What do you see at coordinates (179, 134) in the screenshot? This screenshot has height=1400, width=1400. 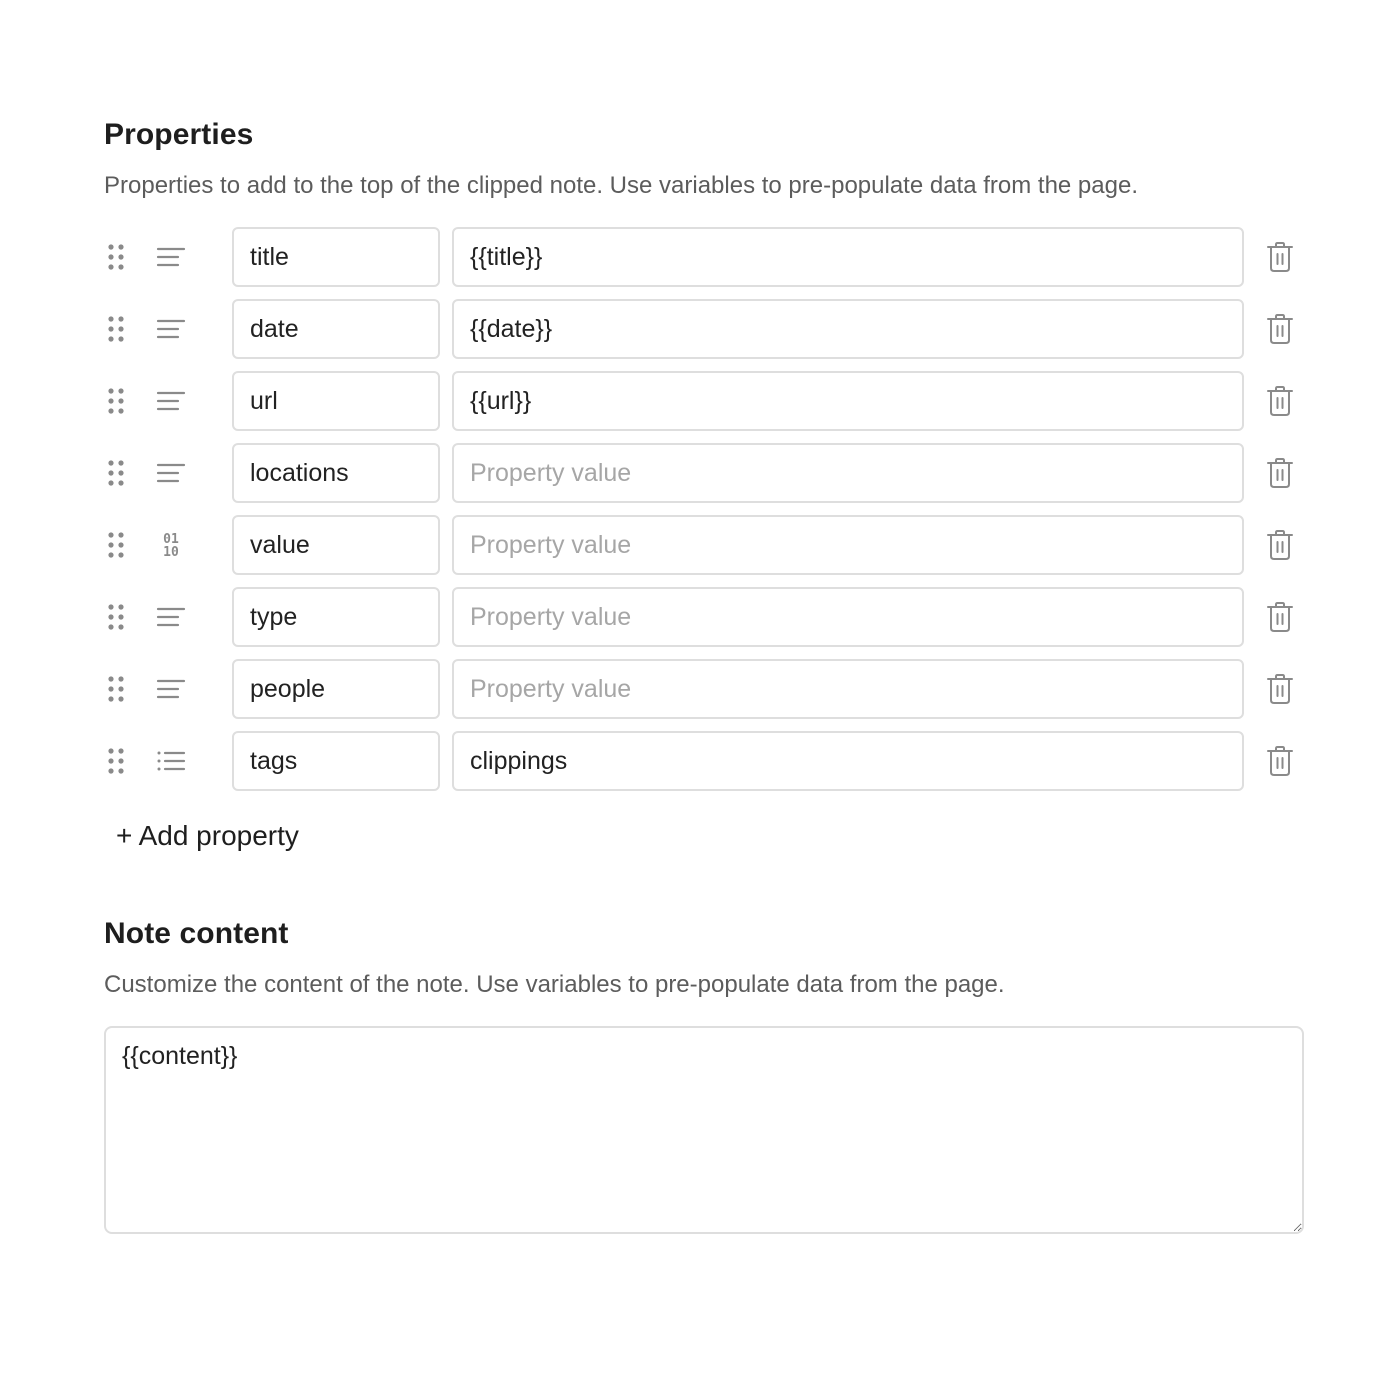 I see `properties-heading: Properties` at bounding box center [179, 134].